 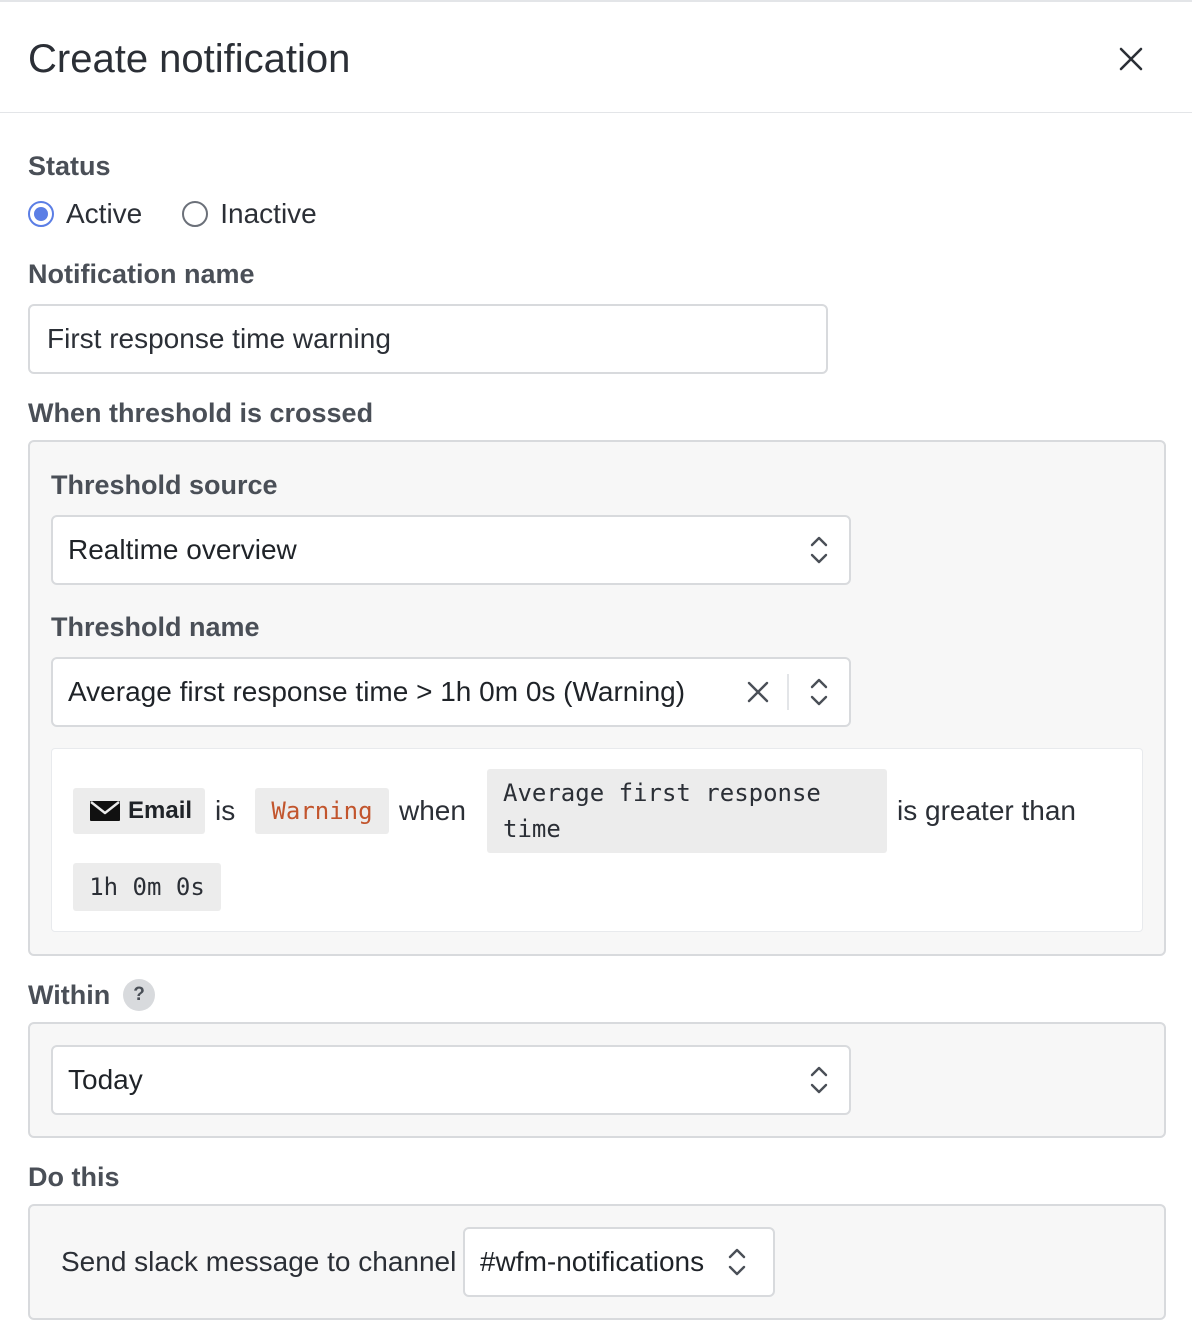 I want to click on help-icon: ?, so click(x=139, y=995).